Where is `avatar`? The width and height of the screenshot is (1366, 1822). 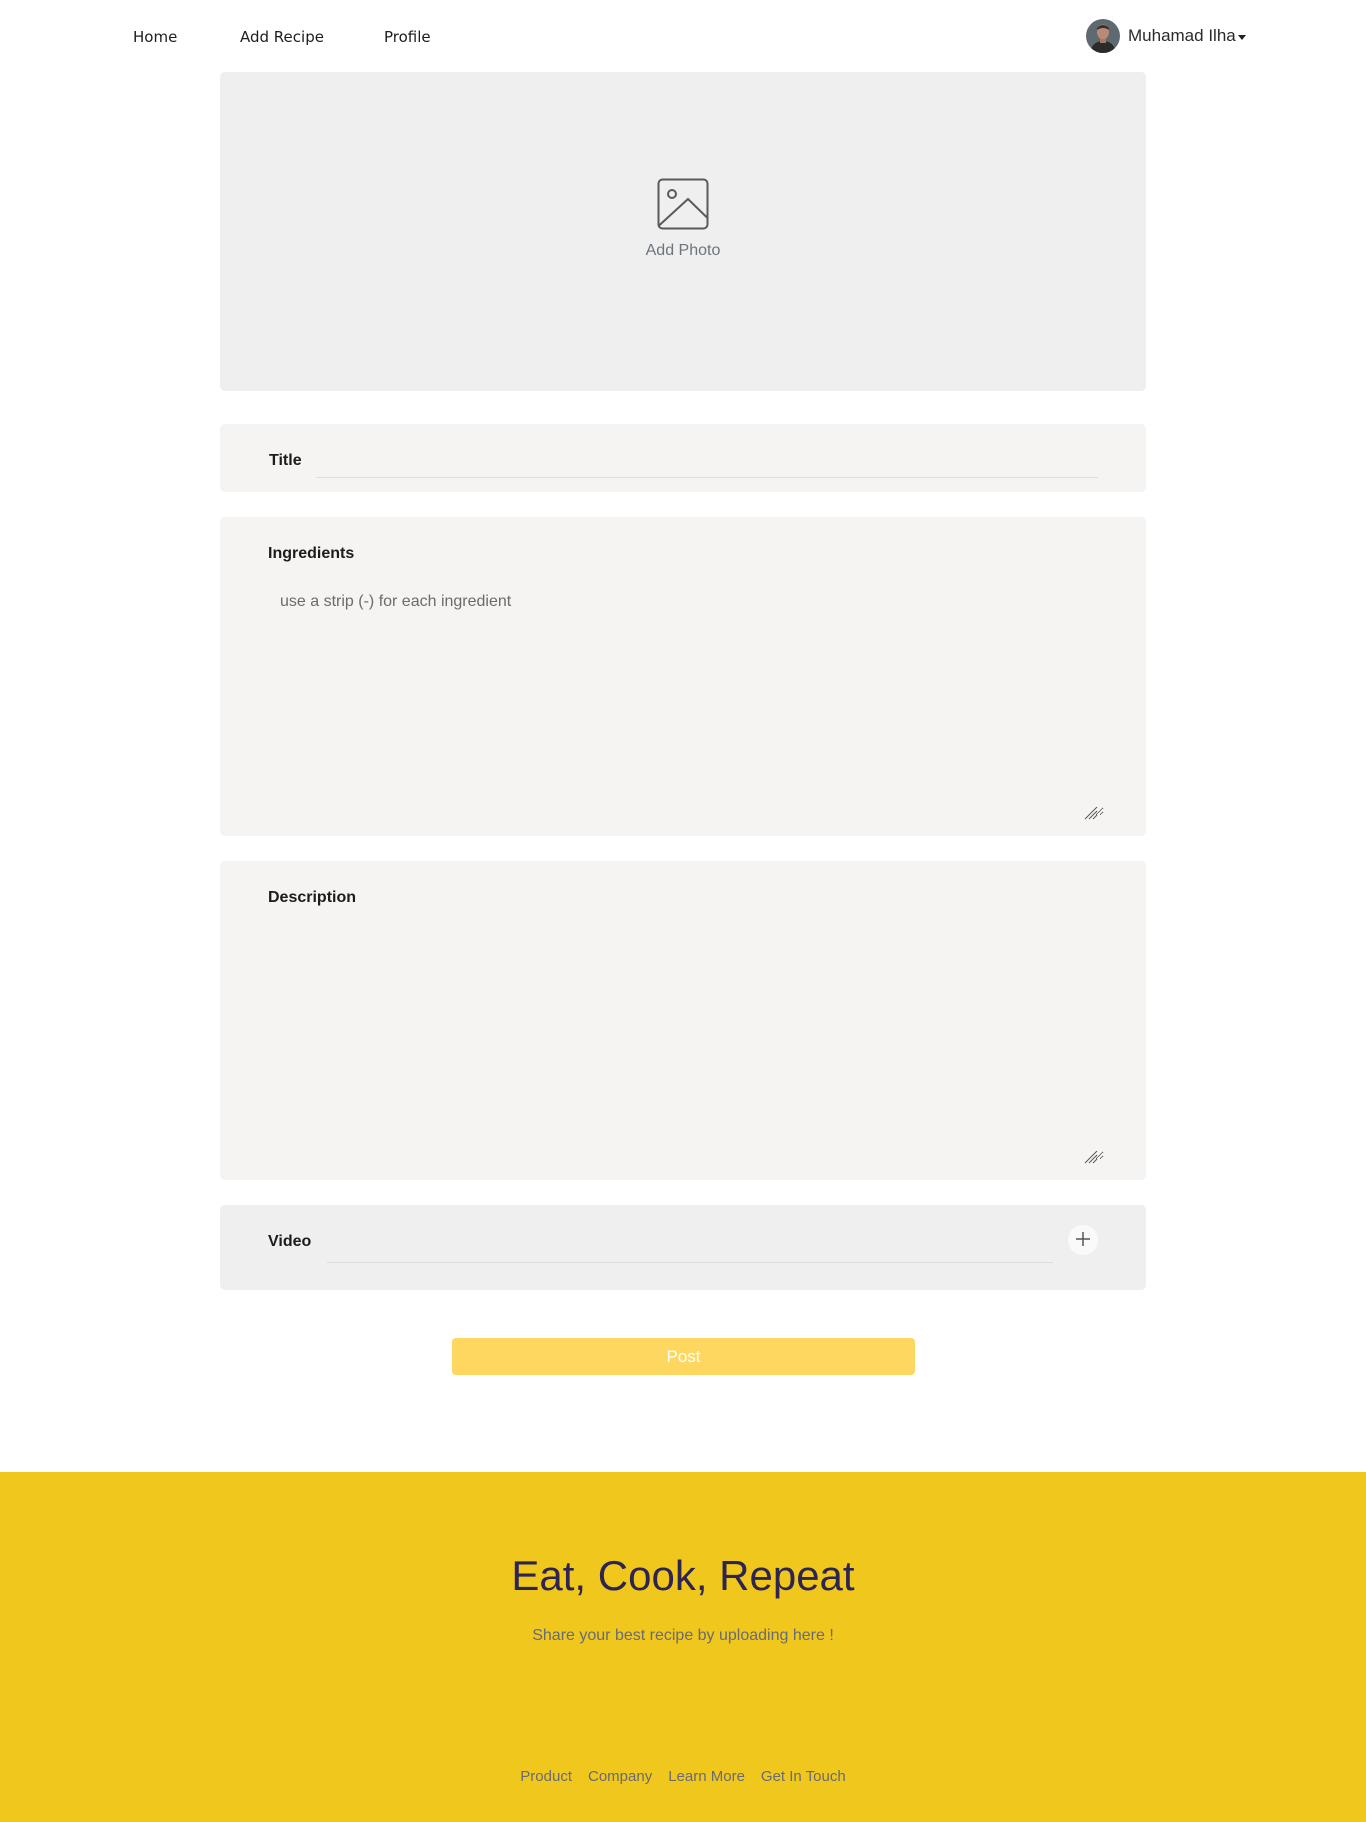 avatar is located at coordinates (1103, 36).